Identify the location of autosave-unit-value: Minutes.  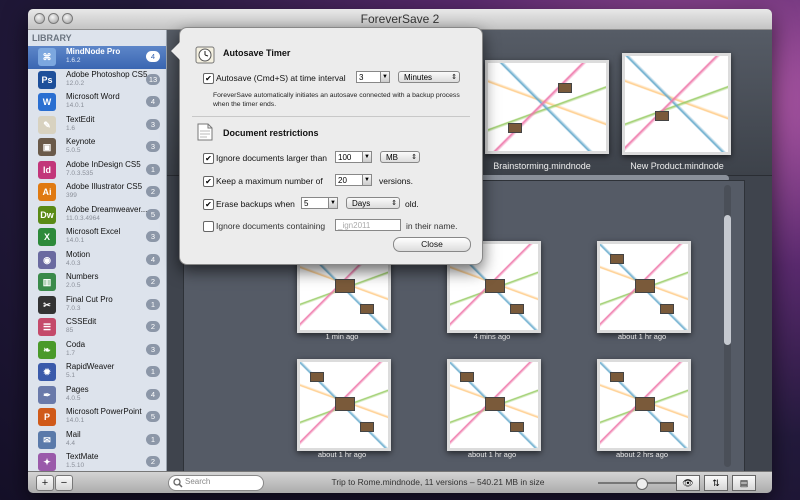
(418, 77).